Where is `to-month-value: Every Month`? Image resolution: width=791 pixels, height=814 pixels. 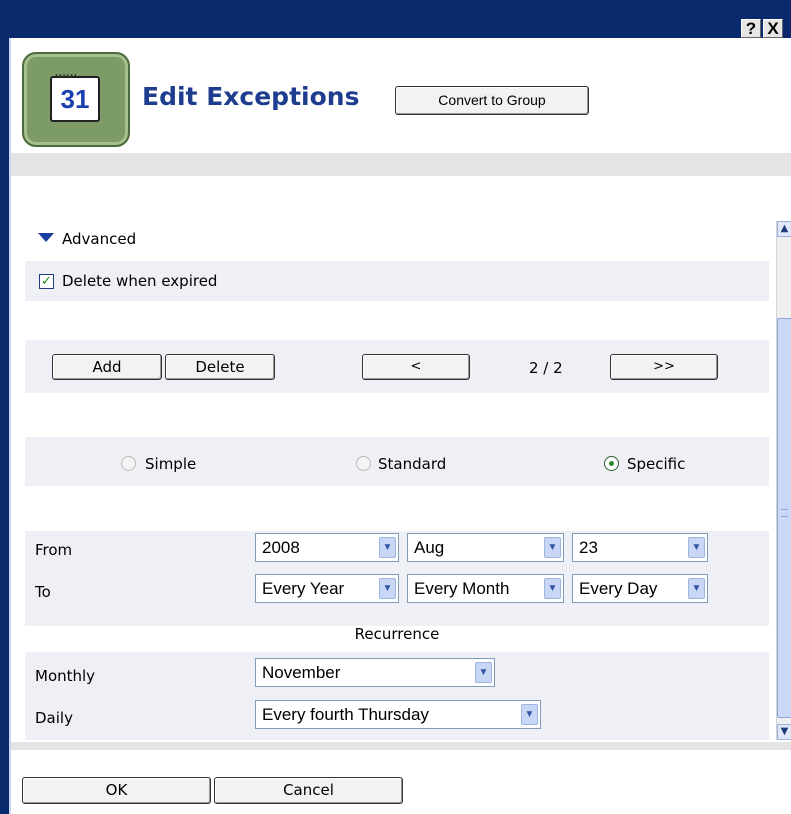 to-month-value: Every Month is located at coordinates (462, 588).